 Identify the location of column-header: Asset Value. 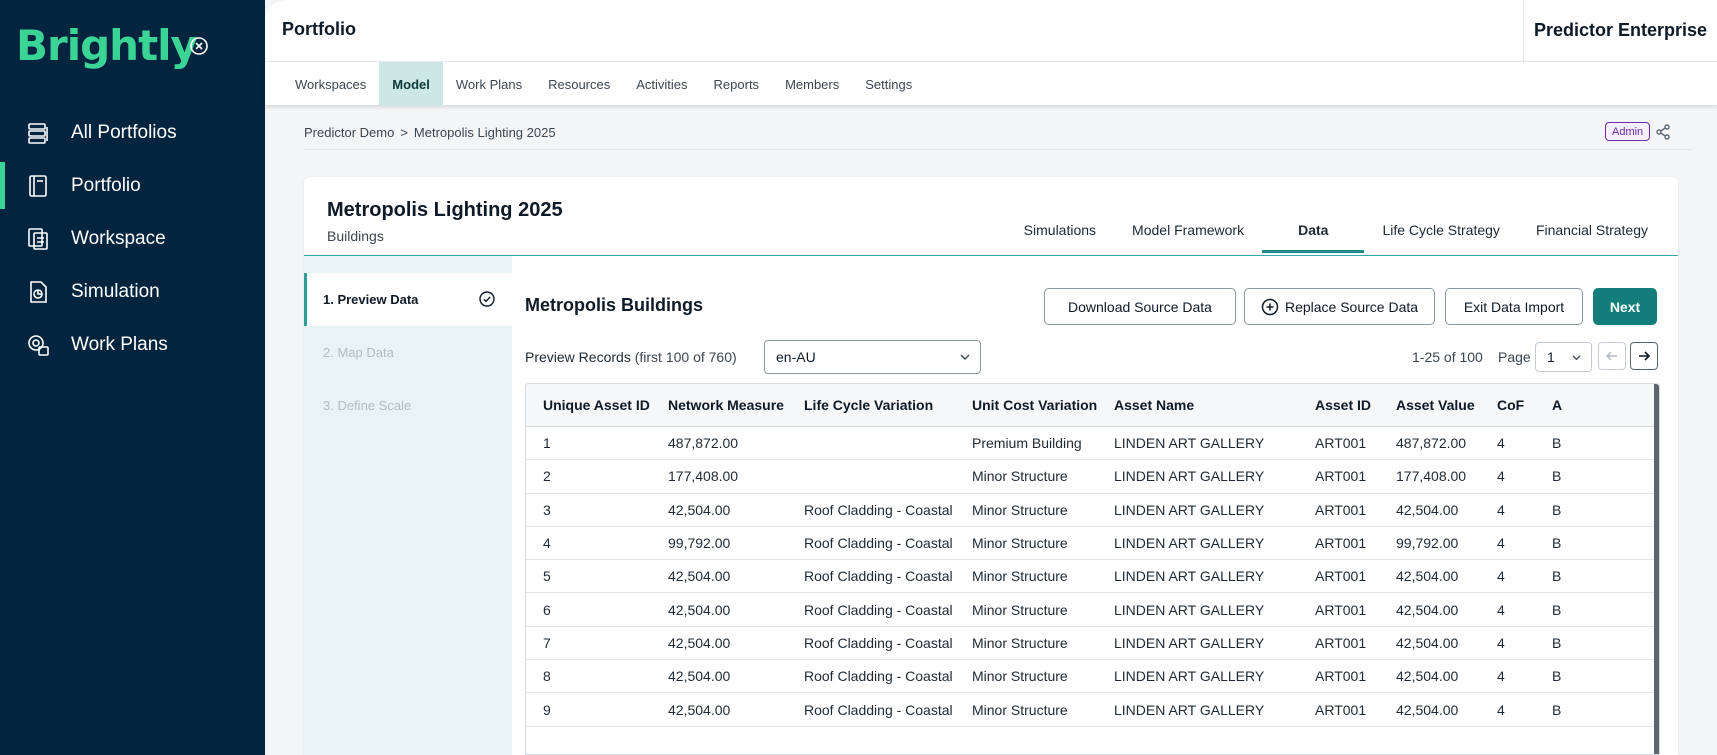
(1446, 405).